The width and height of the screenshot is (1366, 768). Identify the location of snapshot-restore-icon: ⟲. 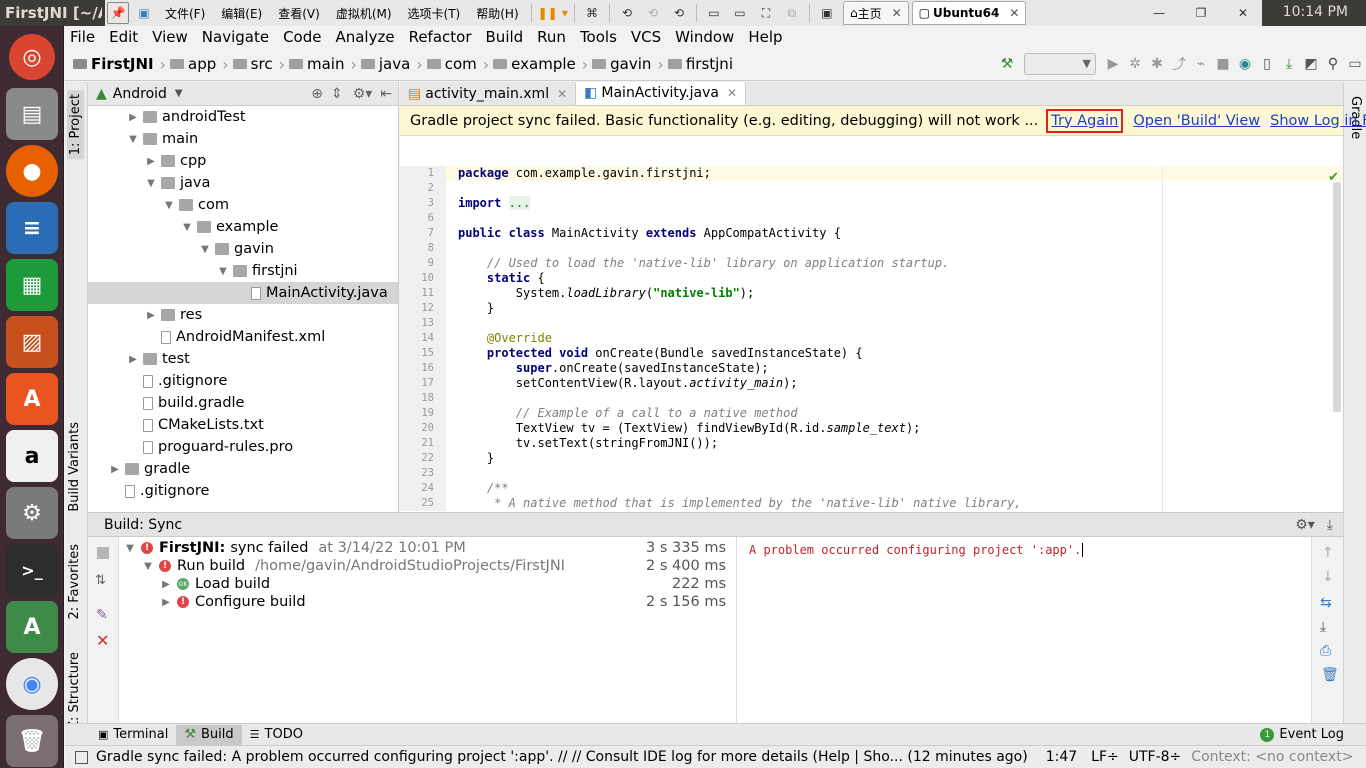
(653, 13).